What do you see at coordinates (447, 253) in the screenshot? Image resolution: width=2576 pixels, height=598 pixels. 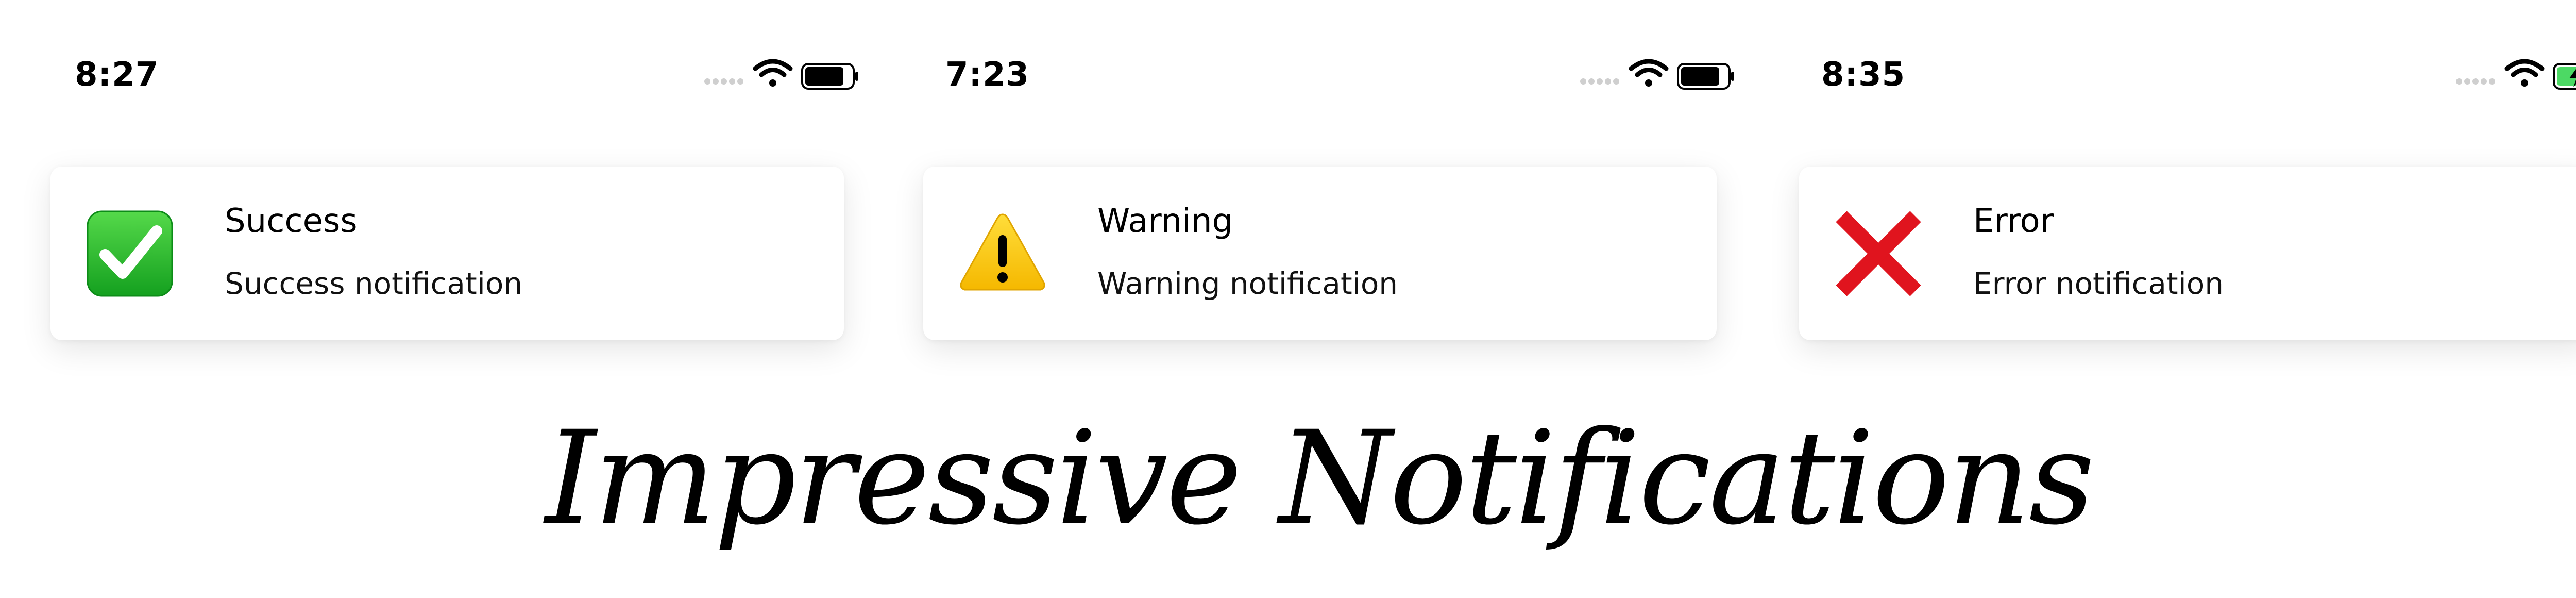 I see `notification-card: Success Success notification` at bounding box center [447, 253].